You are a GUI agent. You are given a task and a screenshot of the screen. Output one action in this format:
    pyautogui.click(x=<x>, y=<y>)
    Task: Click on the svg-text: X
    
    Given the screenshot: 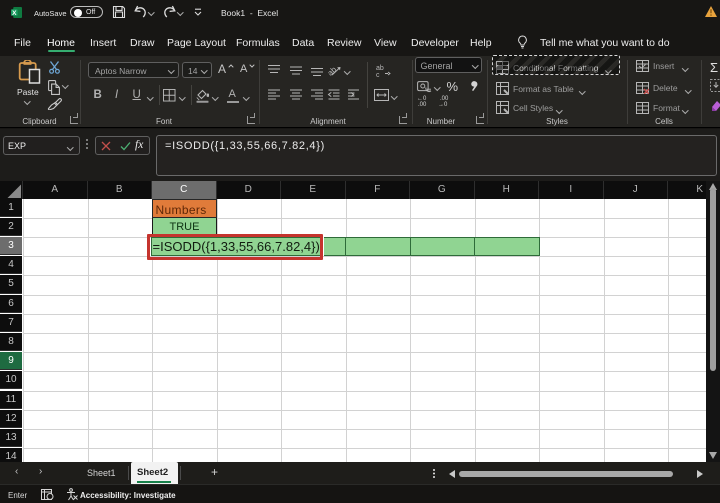 What is the action you would take?
    pyautogui.click(x=14, y=13)
    